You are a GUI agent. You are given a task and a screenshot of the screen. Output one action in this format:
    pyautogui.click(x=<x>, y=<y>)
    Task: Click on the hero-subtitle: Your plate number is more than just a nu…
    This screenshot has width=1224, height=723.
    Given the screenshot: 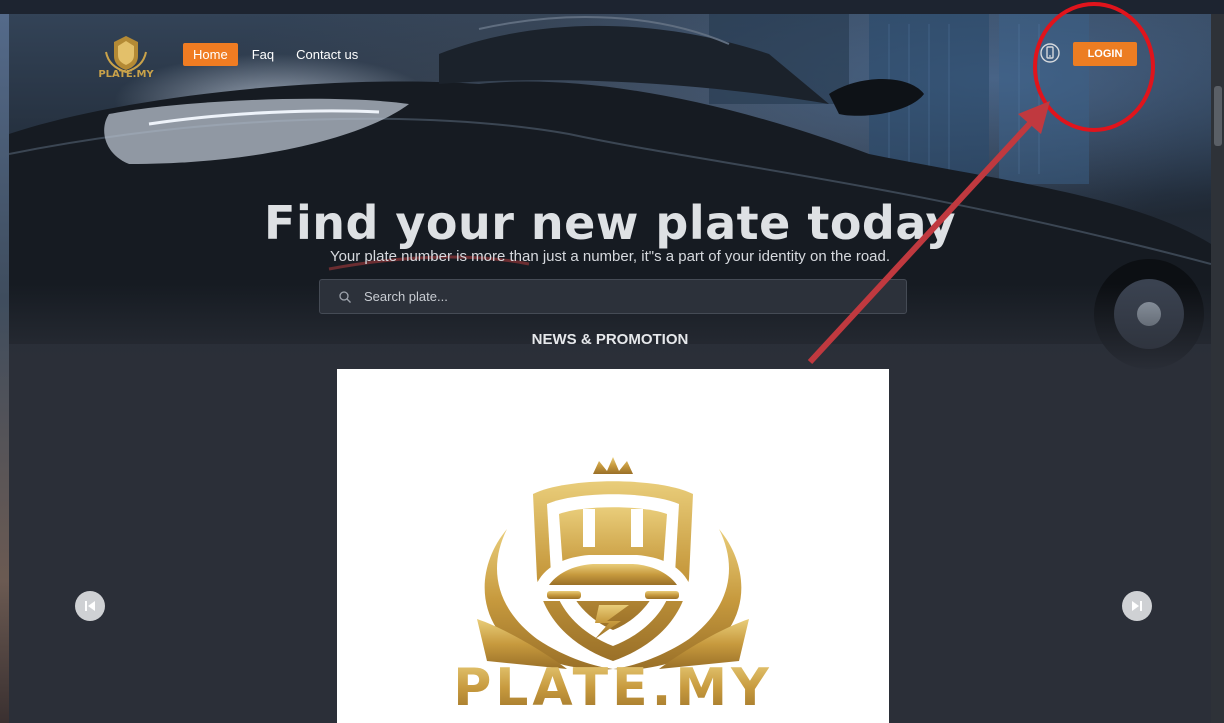 What is the action you would take?
    pyautogui.click(x=610, y=256)
    